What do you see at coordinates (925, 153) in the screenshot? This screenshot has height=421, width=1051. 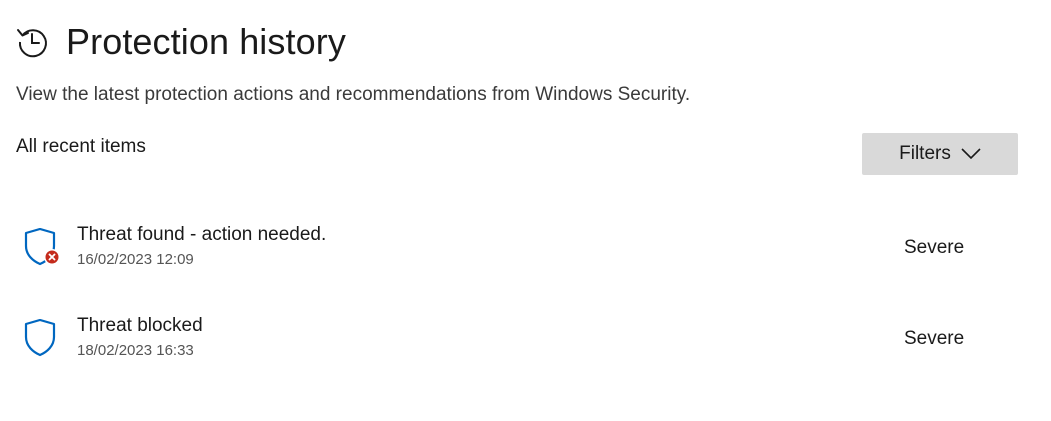 I see `filters-label: Filters` at bounding box center [925, 153].